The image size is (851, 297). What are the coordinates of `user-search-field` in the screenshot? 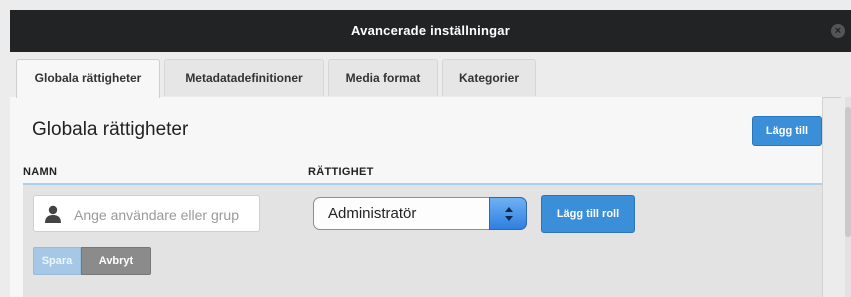 It's located at (146, 213).